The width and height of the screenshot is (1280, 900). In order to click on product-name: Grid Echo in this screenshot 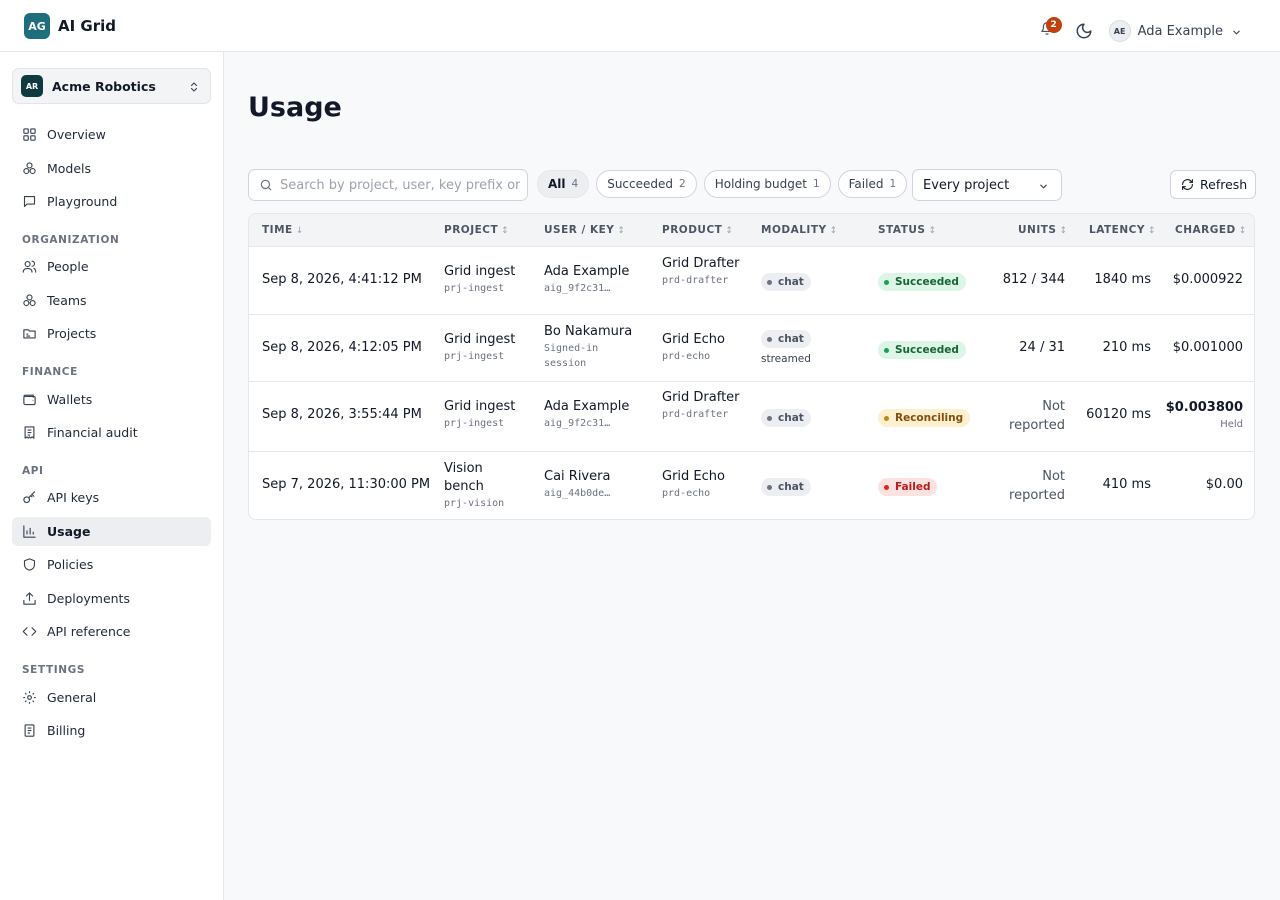, I will do `click(693, 339)`.